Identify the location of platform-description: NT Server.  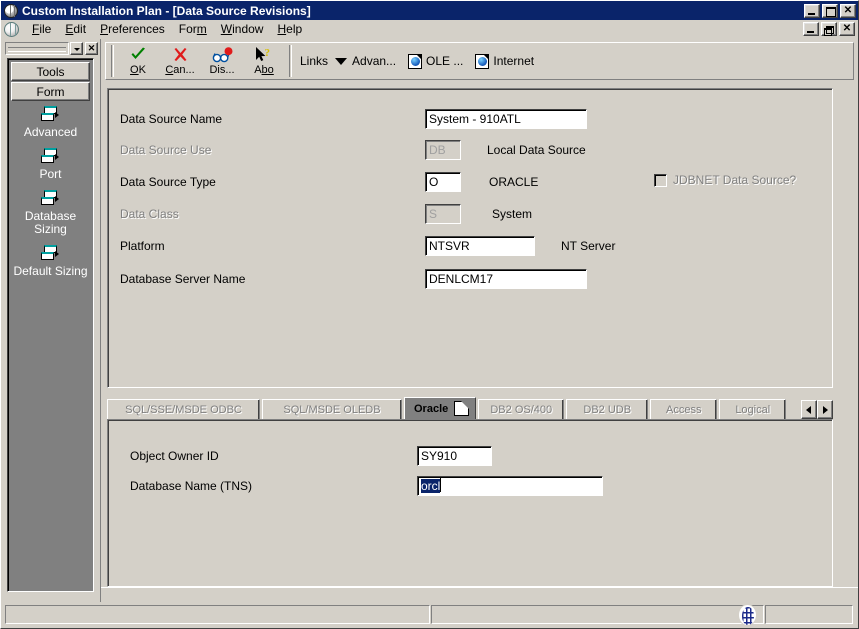
(588, 246).